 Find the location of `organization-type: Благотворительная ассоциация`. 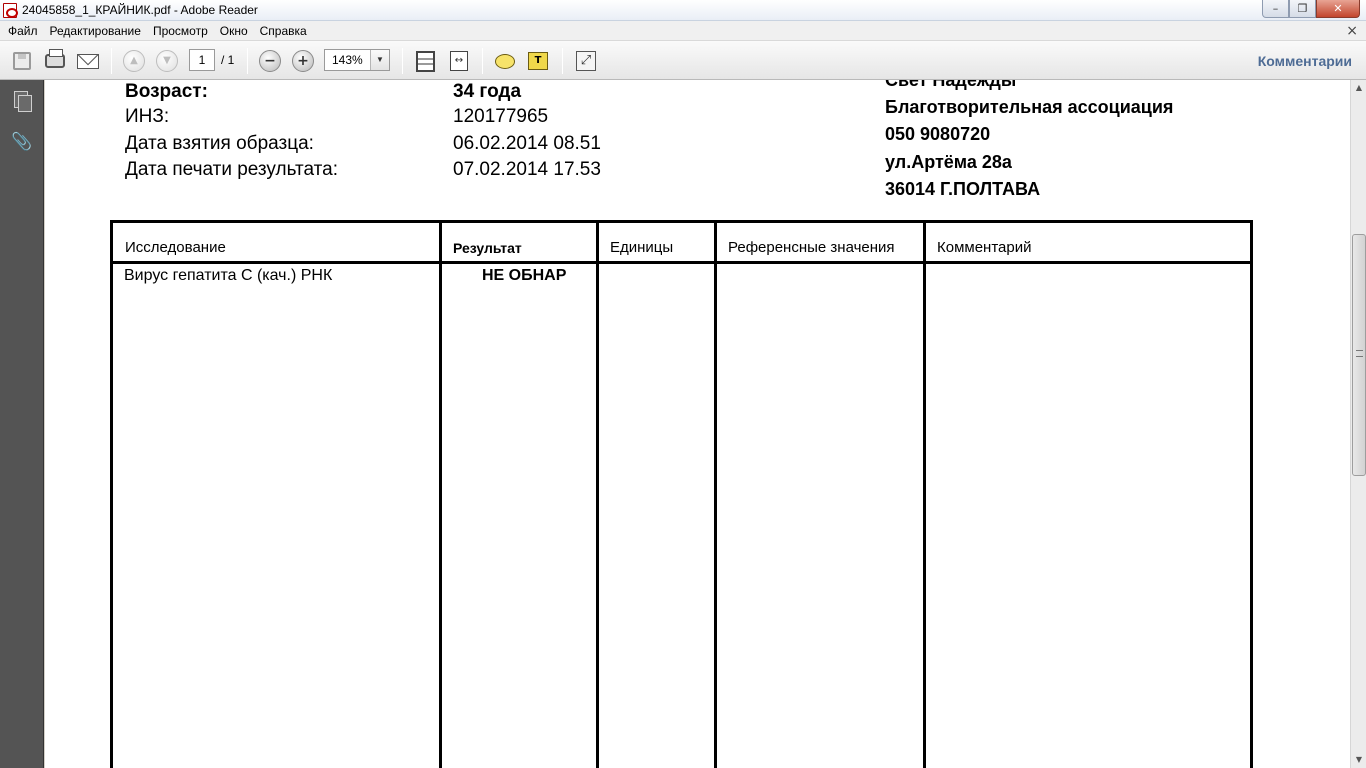

organization-type: Благотворительная ассоциация is located at coordinates (1029, 107).